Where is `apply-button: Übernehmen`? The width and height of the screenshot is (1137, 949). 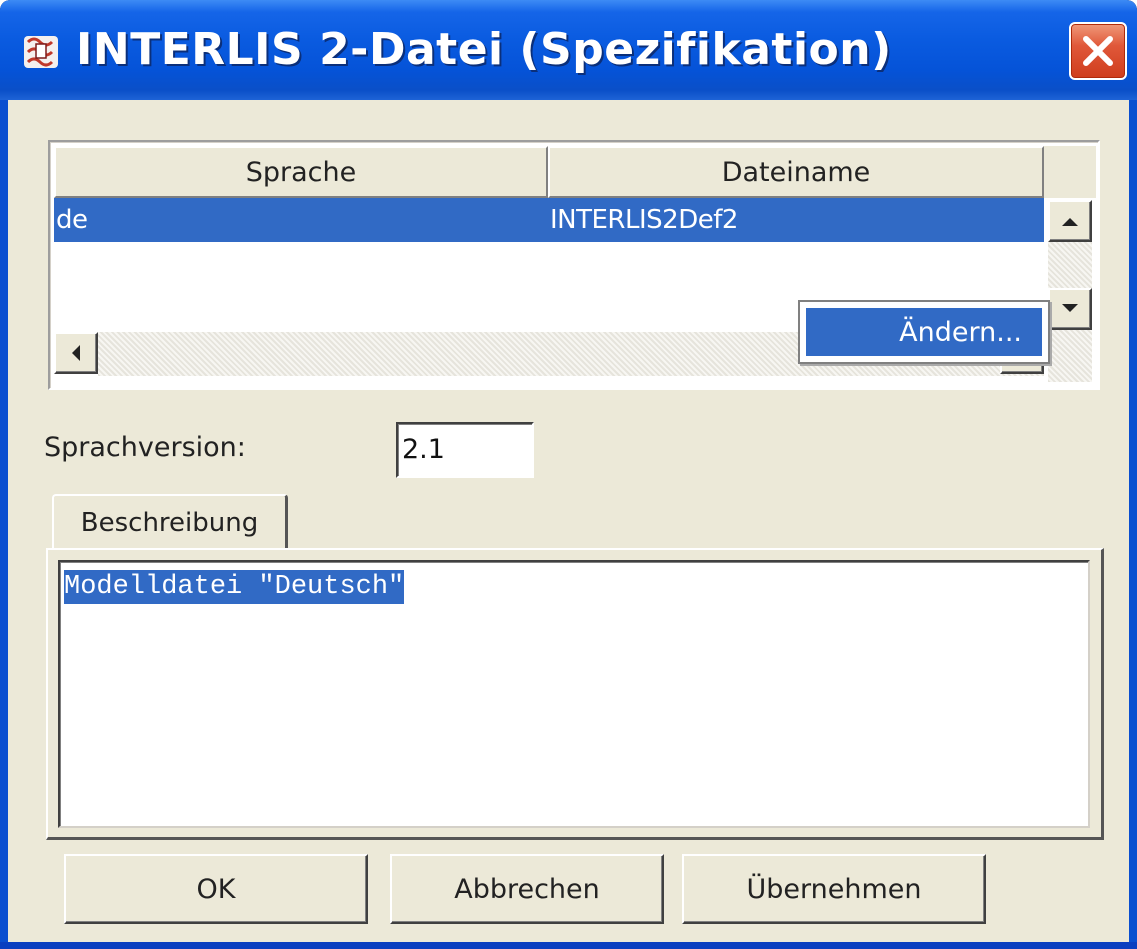 apply-button: Übernehmen is located at coordinates (834, 889).